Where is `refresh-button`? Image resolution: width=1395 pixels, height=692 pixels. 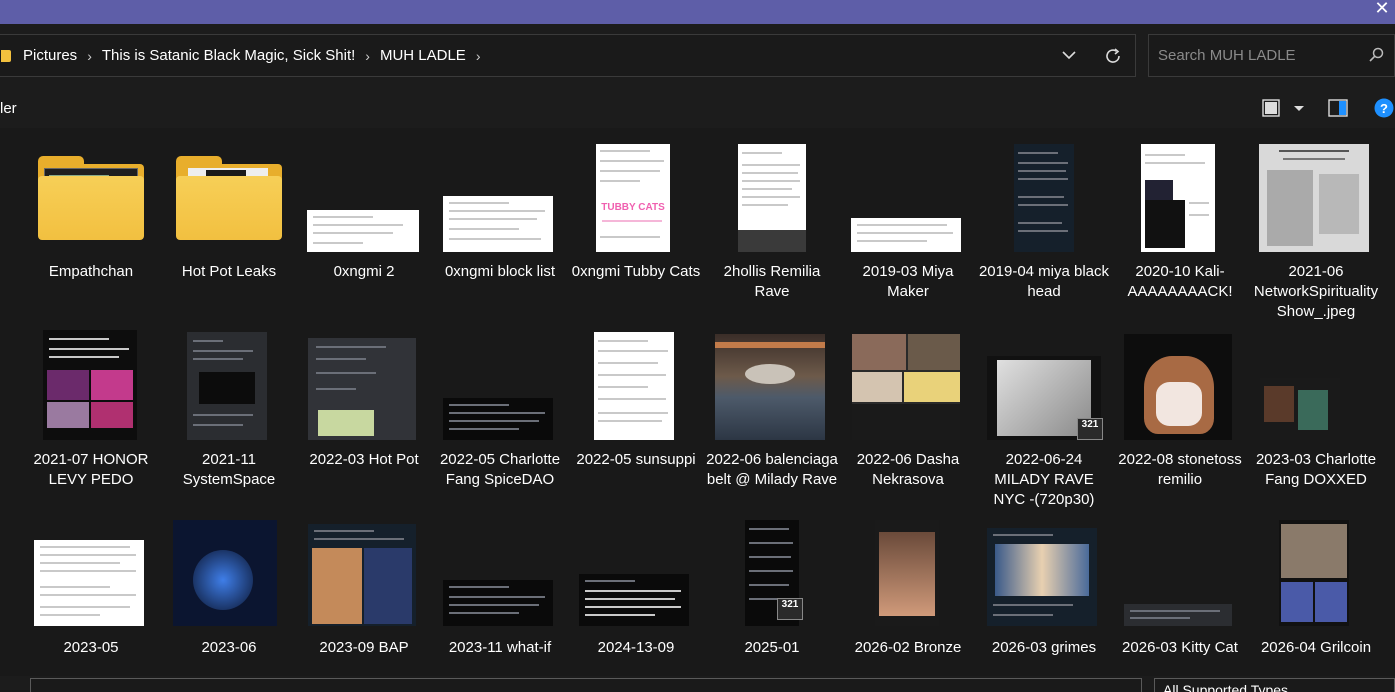
refresh-button is located at coordinates (1113, 55).